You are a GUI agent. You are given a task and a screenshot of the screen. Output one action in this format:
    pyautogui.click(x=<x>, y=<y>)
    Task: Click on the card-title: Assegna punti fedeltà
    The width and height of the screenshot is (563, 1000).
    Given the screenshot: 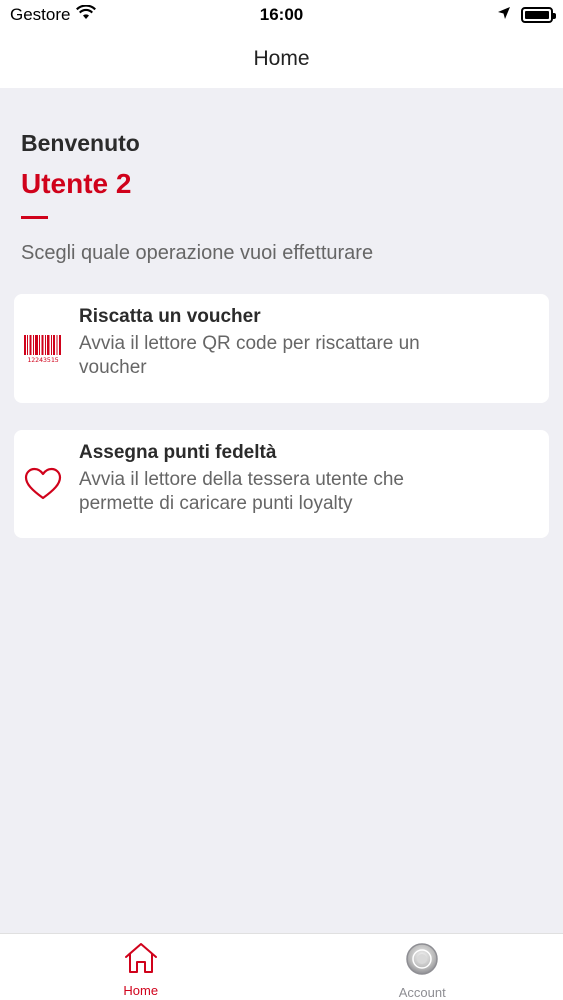 What is the action you would take?
    pyautogui.click(x=178, y=452)
    